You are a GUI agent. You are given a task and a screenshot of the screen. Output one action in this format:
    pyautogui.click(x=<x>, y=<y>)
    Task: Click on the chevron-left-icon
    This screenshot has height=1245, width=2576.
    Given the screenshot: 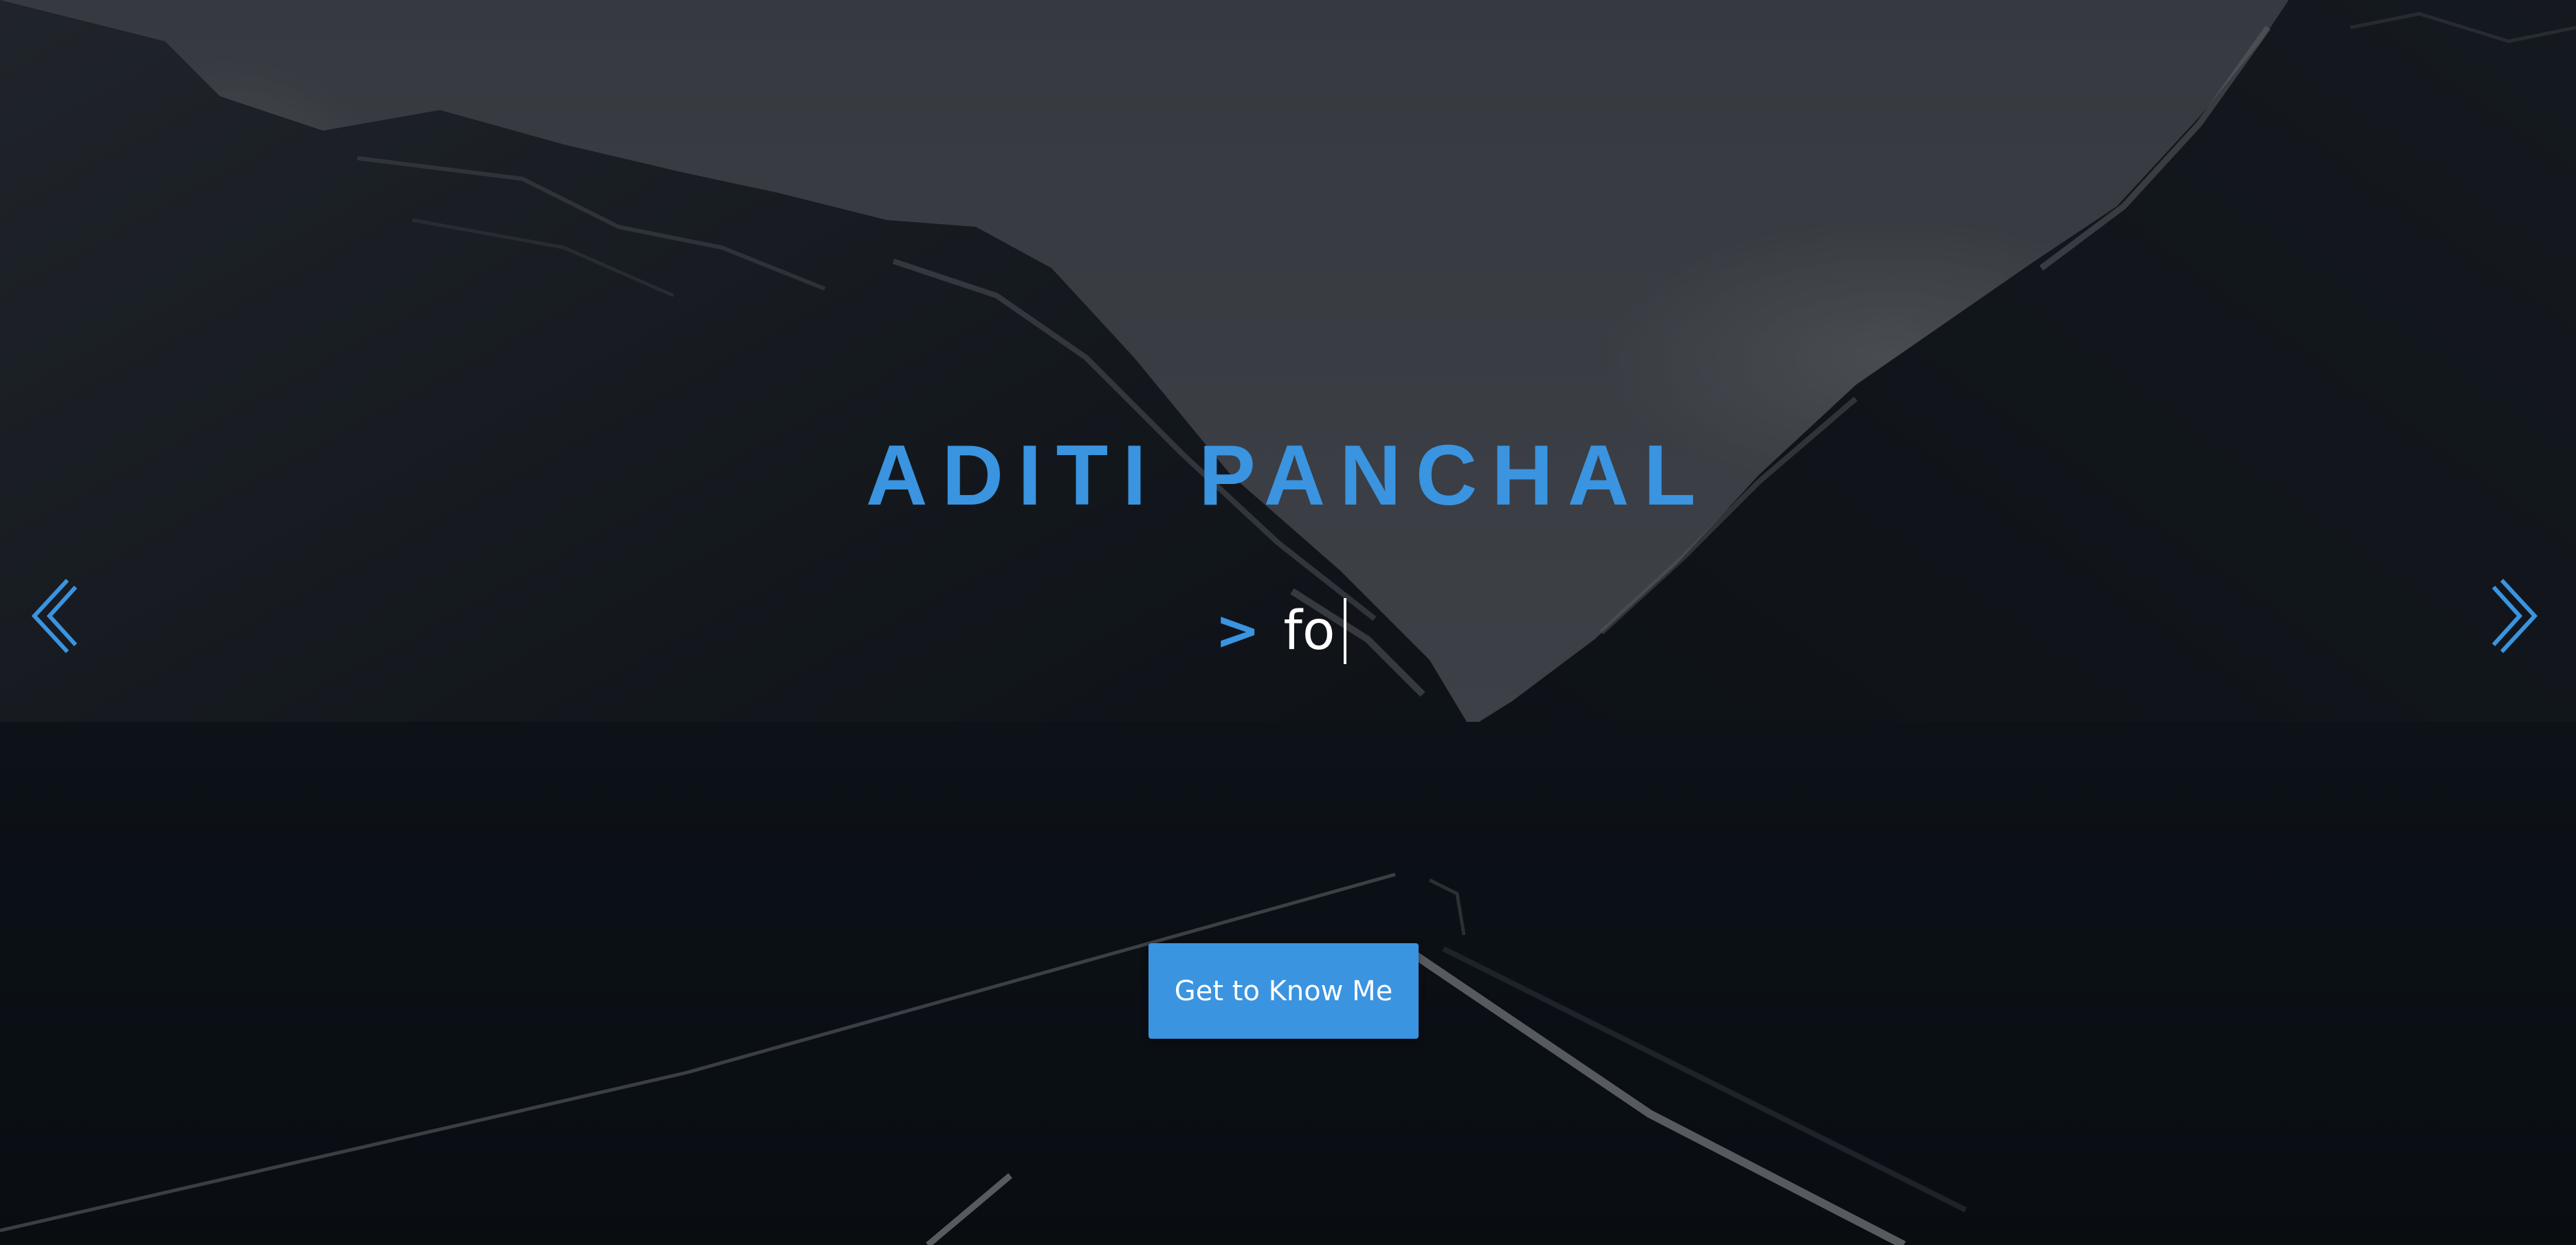 What is the action you would take?
    pyautogui.click(x=54, y=616)
    